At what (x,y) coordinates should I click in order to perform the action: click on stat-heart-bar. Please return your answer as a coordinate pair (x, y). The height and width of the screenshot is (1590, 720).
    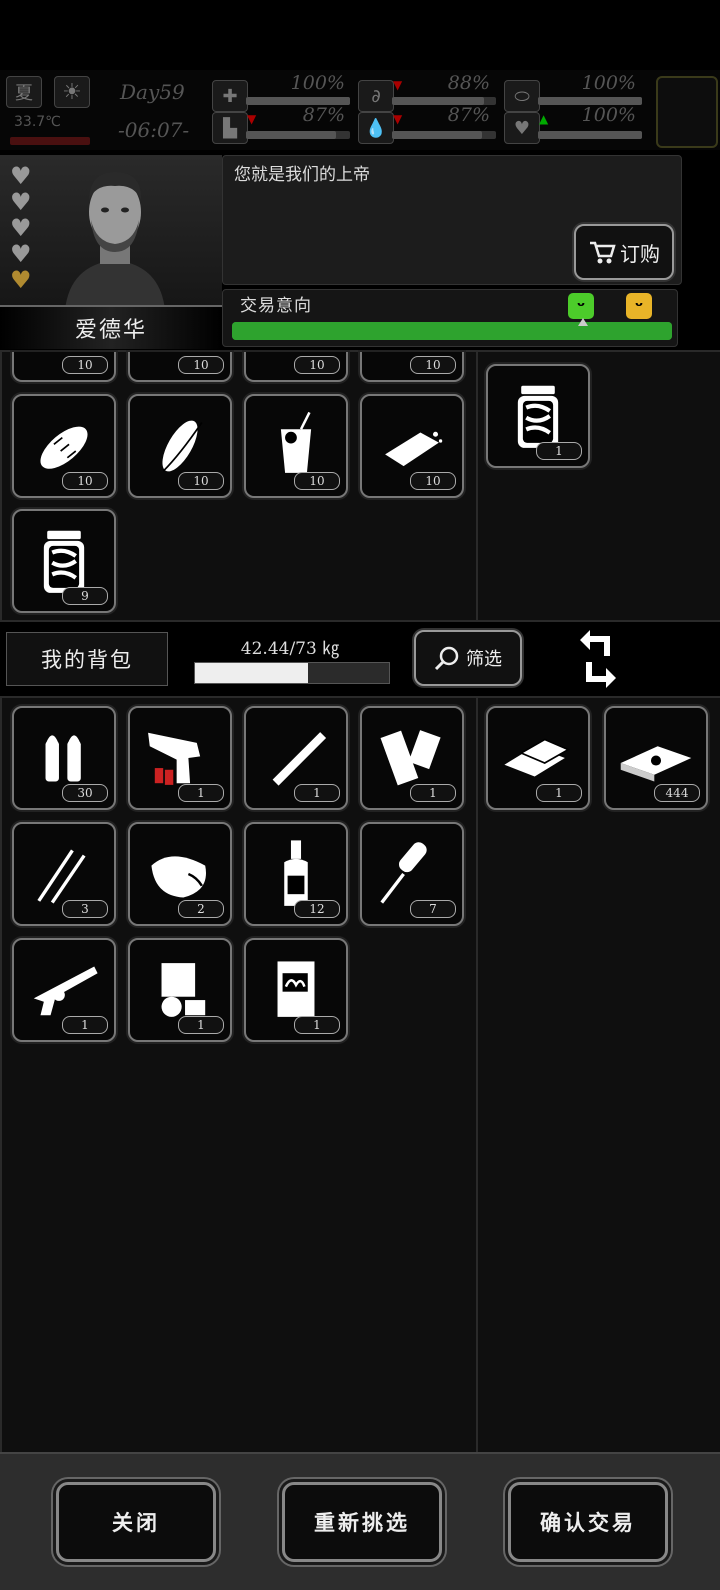
    Looking at the image, I should click on (590, 135).